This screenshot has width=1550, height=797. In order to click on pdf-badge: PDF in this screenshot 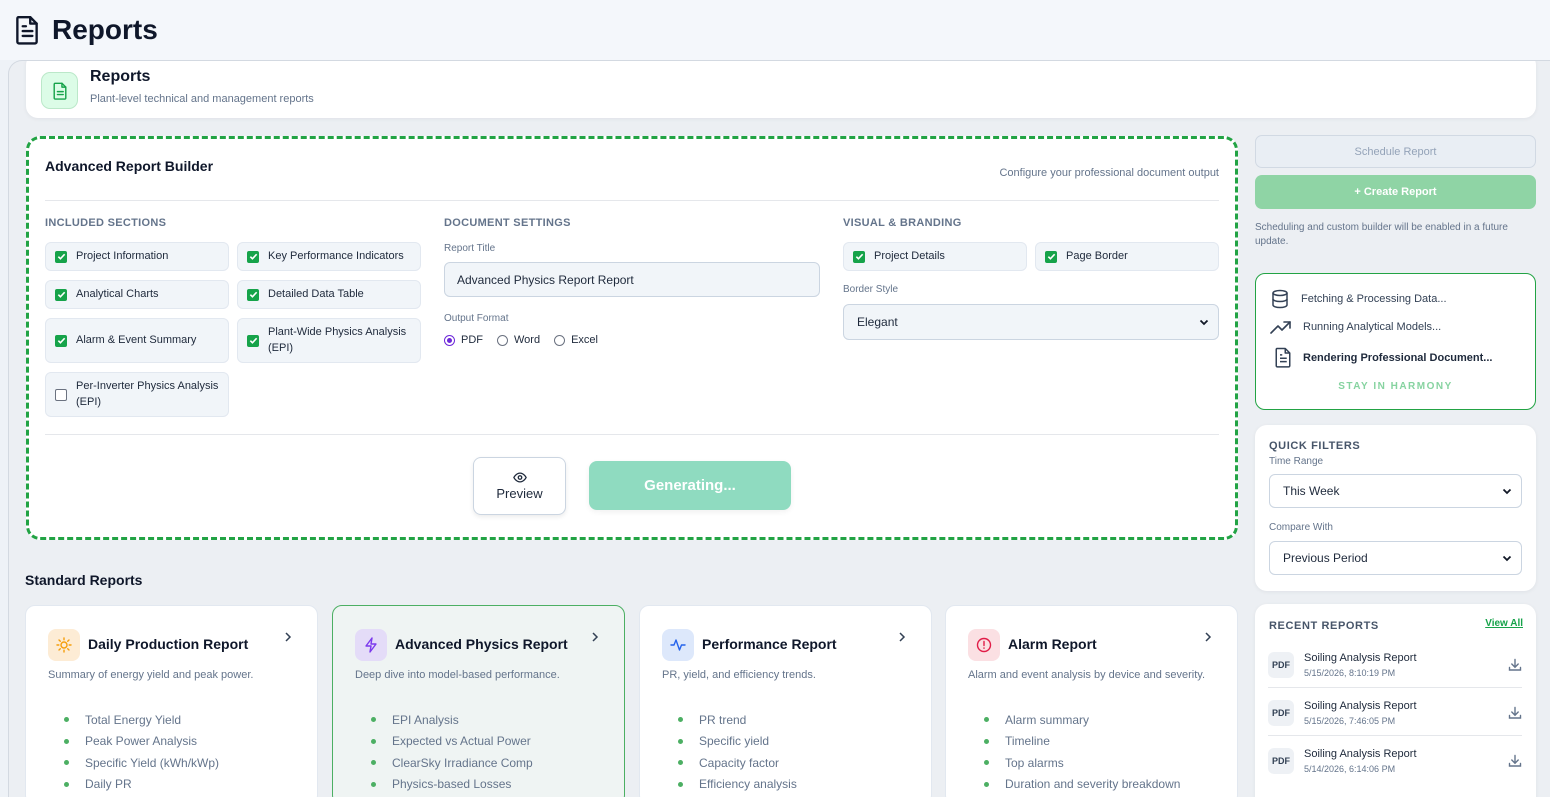, I will do `click(1281, 664)`.